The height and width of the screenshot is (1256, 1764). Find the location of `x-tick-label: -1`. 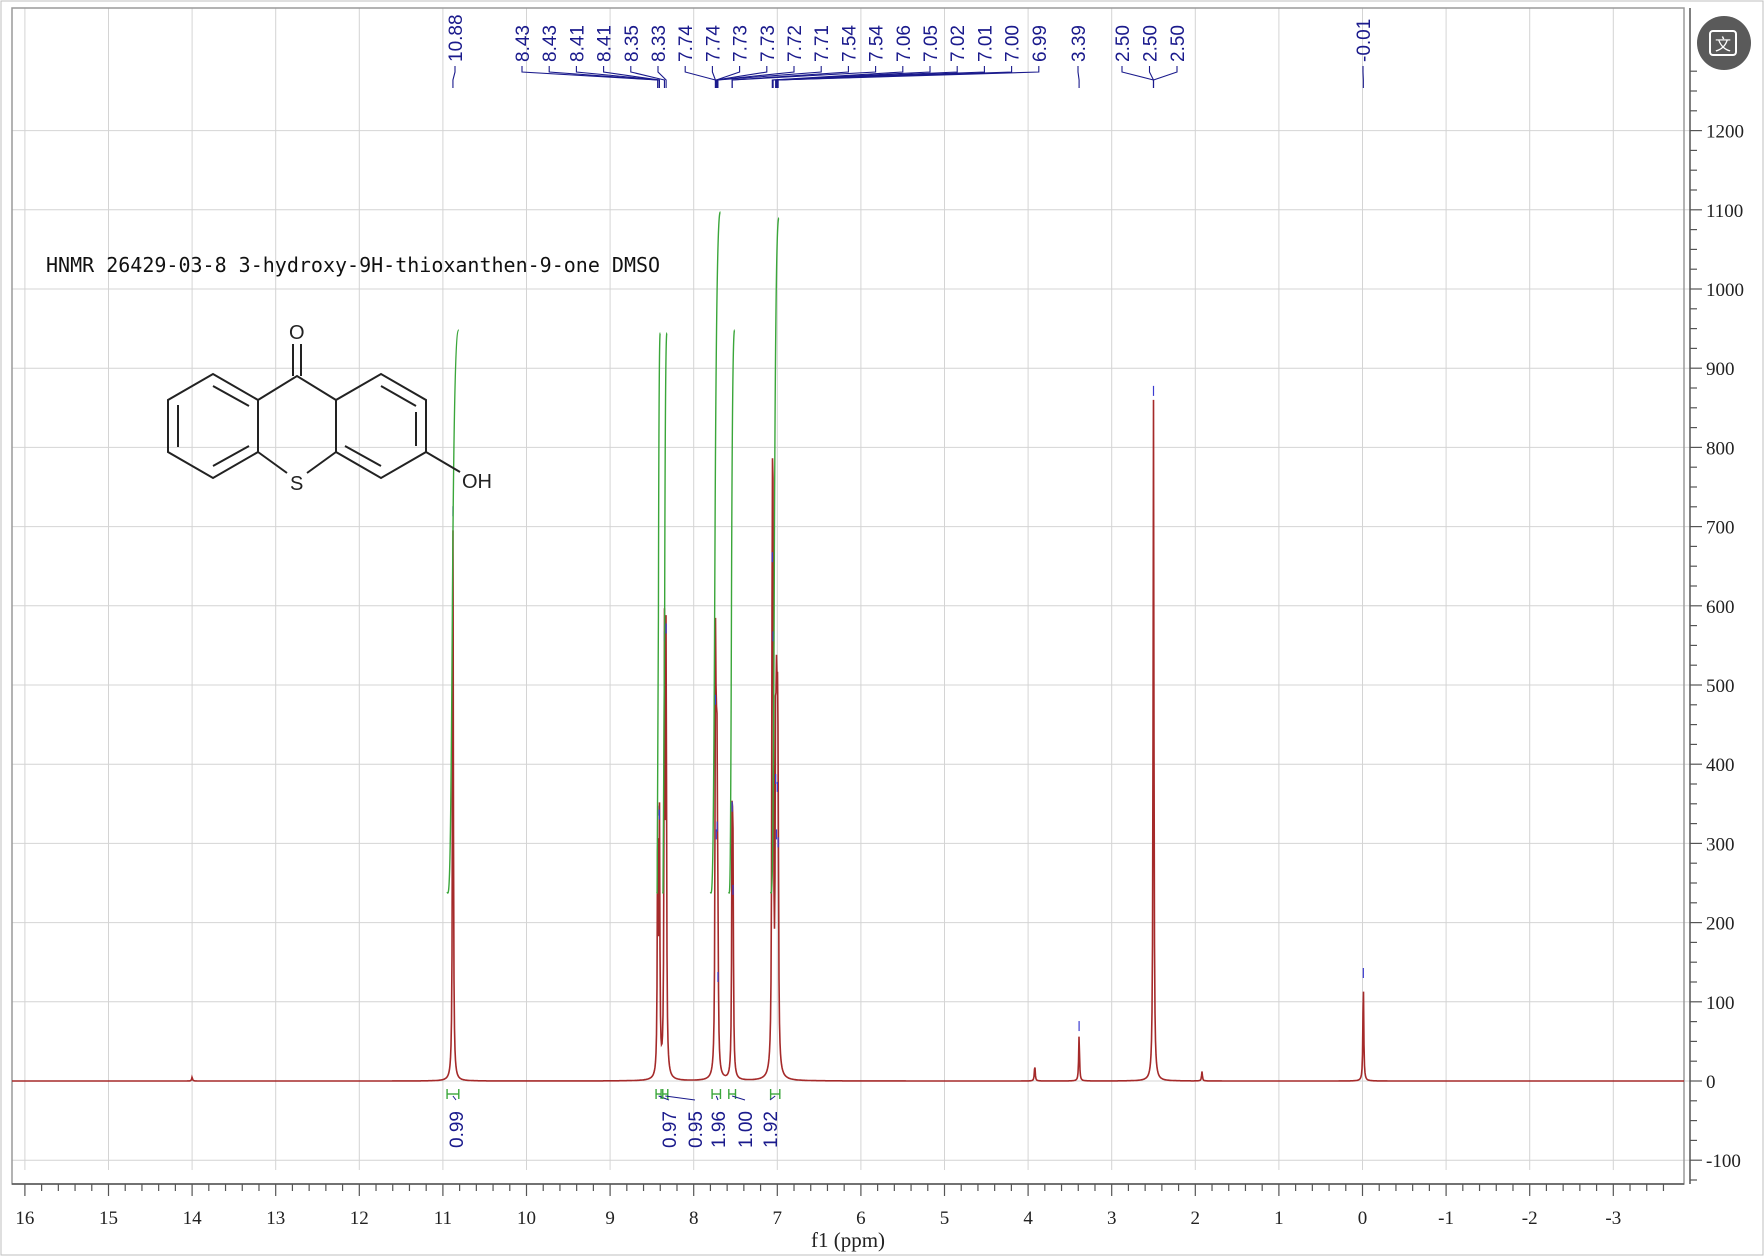

x-tick-label: -1 is located at coordinates (1446, 1218).